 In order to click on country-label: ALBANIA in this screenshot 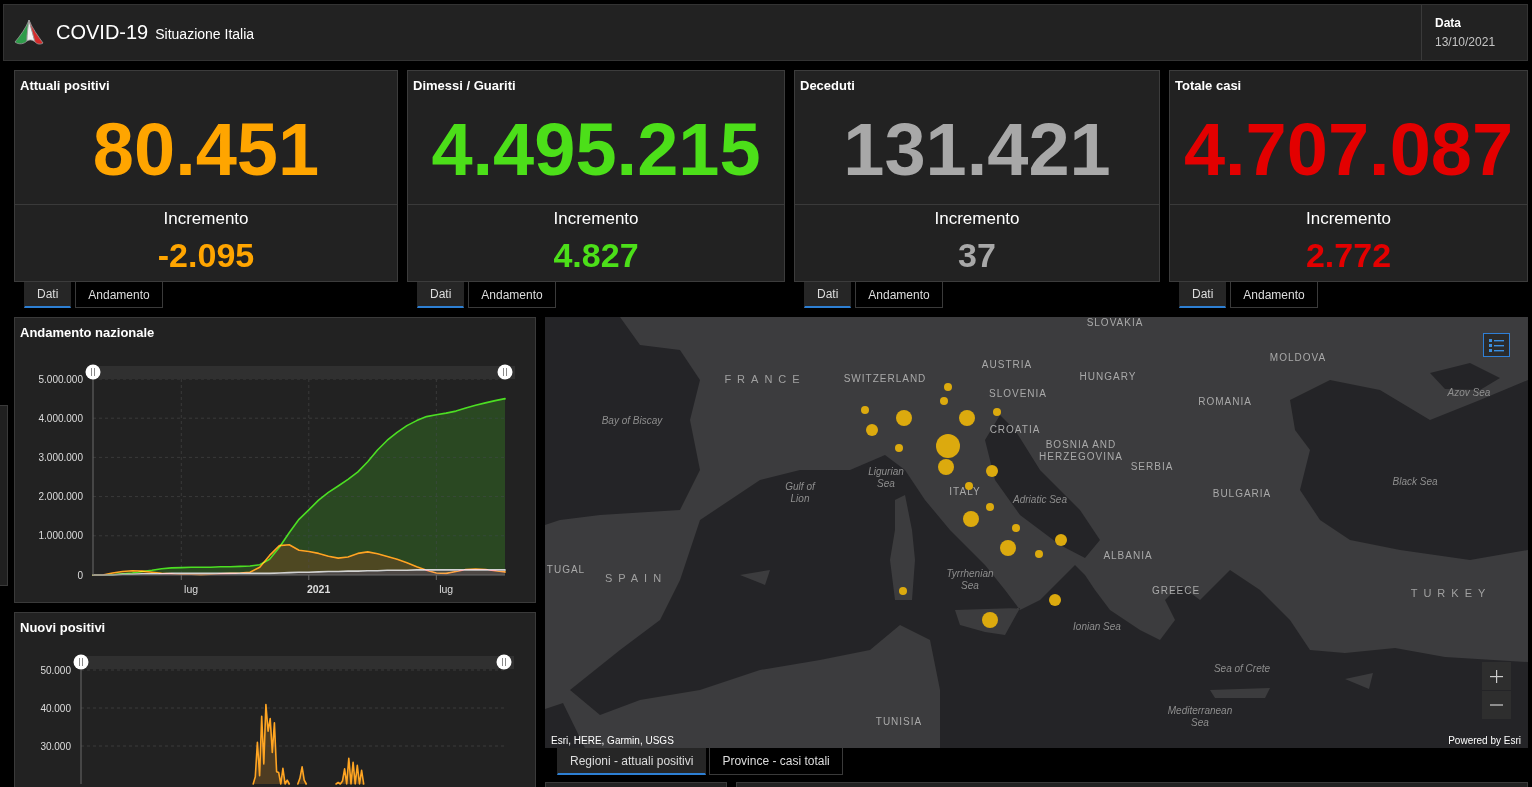, I will do `click(1128, 556)`.